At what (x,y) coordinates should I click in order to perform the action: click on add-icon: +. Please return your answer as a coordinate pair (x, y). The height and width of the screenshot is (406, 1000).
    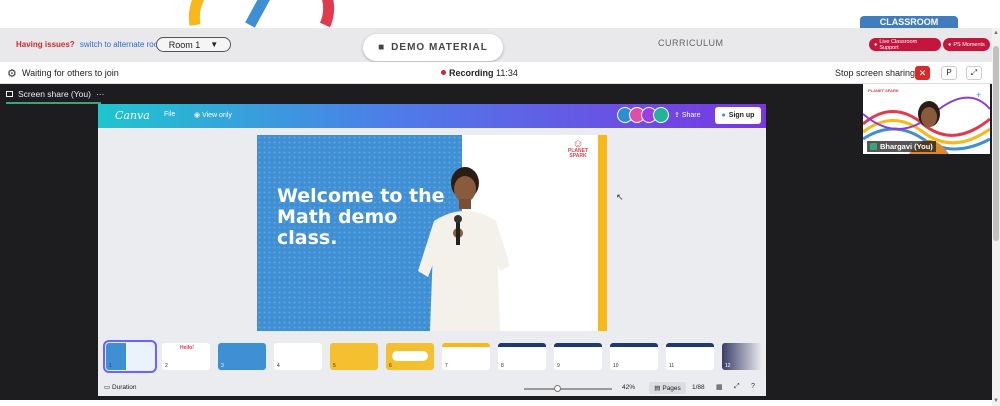
    Looking at the image, I should click on (978, 95).